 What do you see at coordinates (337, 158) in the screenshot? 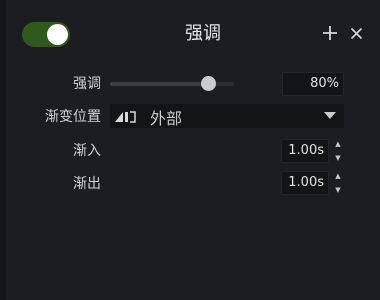
I see `fade-in-down-arrow-icon: ▼` at bounding box center [337, 158].